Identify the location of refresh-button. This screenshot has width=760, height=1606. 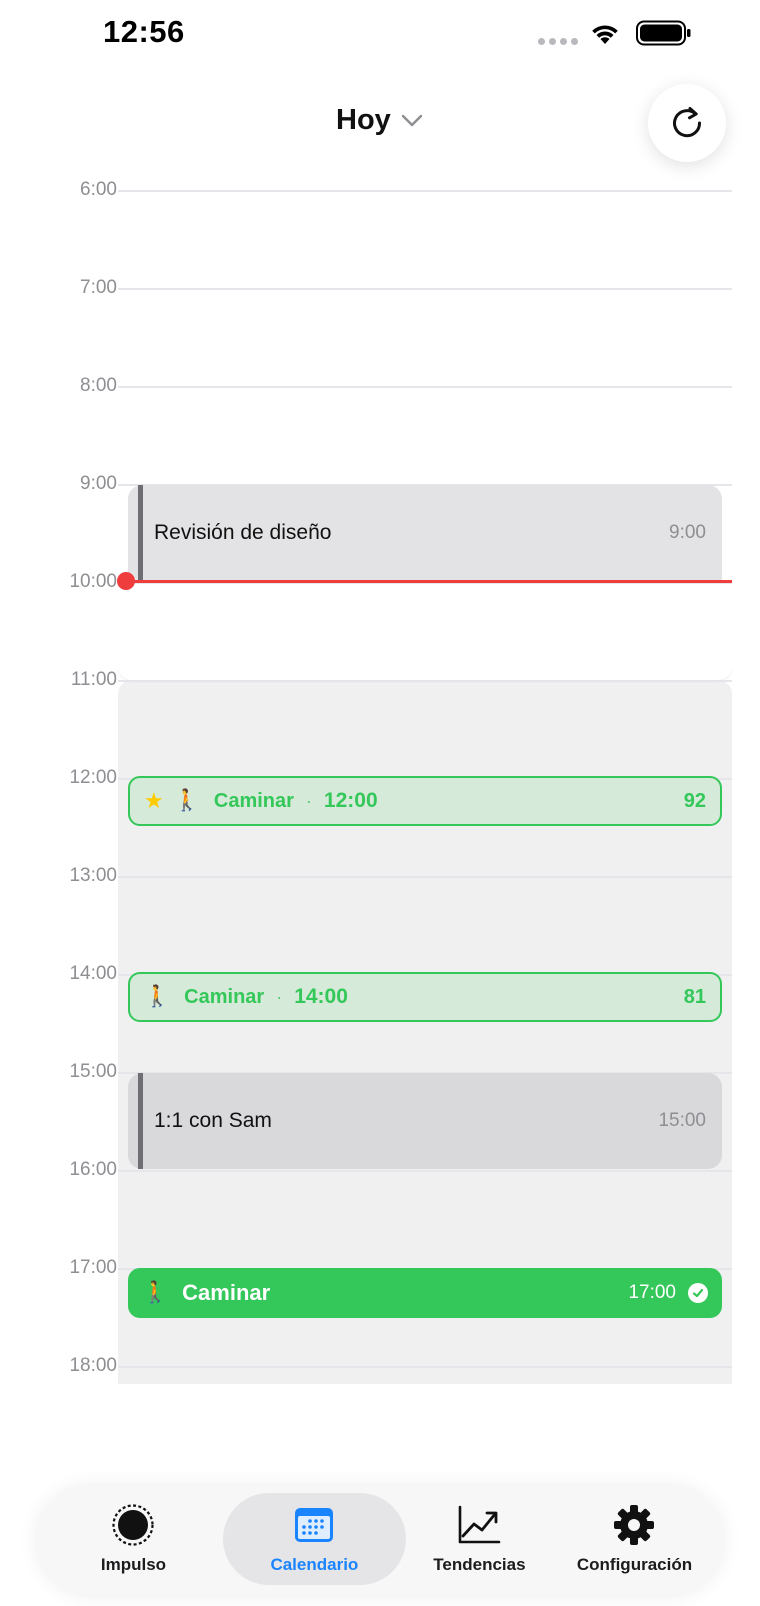
(687, 123).